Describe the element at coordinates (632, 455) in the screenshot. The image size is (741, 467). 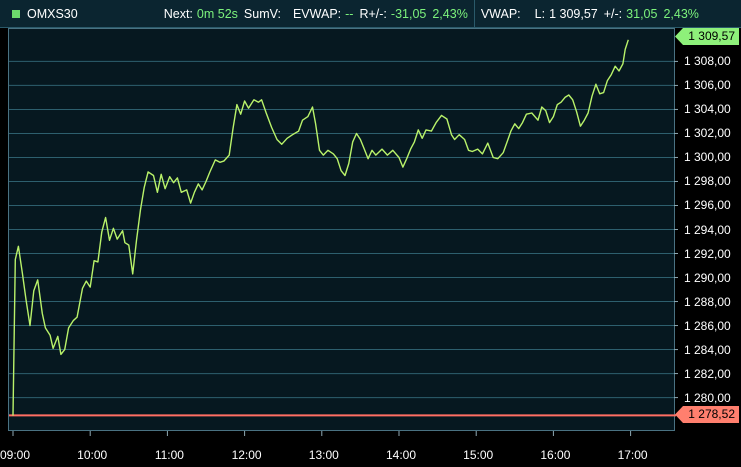
I see `x-tick-label: 17:00` at that location.